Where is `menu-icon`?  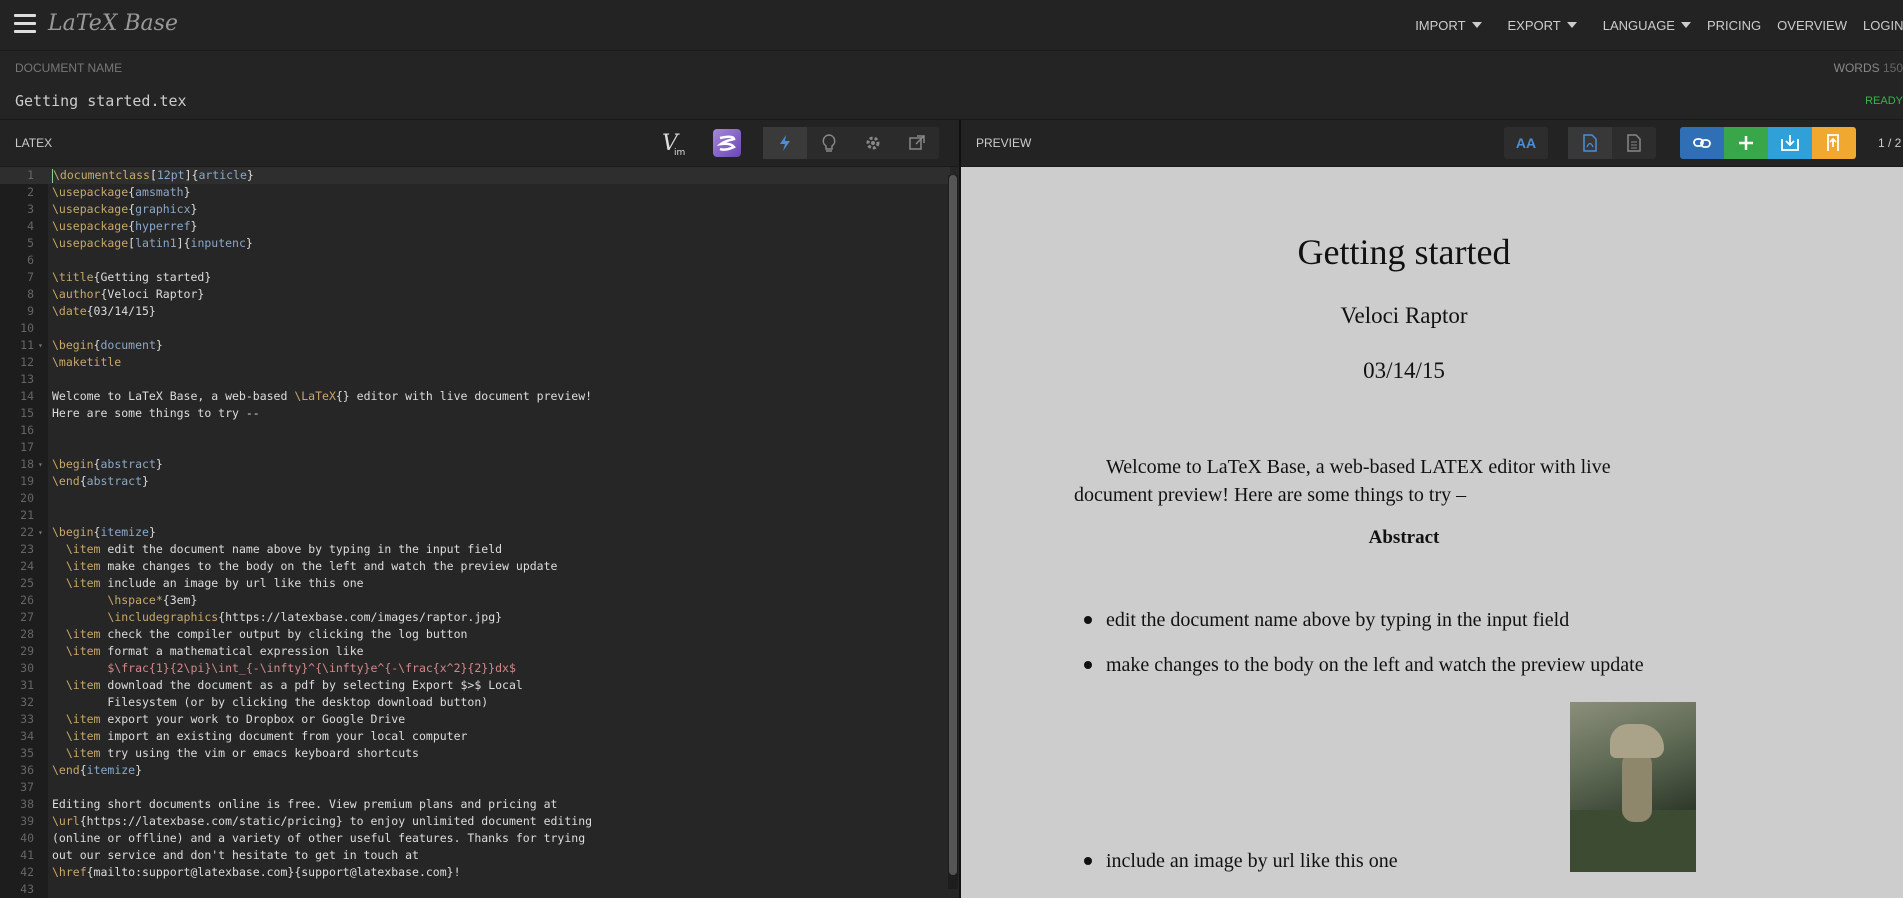 menu-icon is located at coordinates (25, 24).